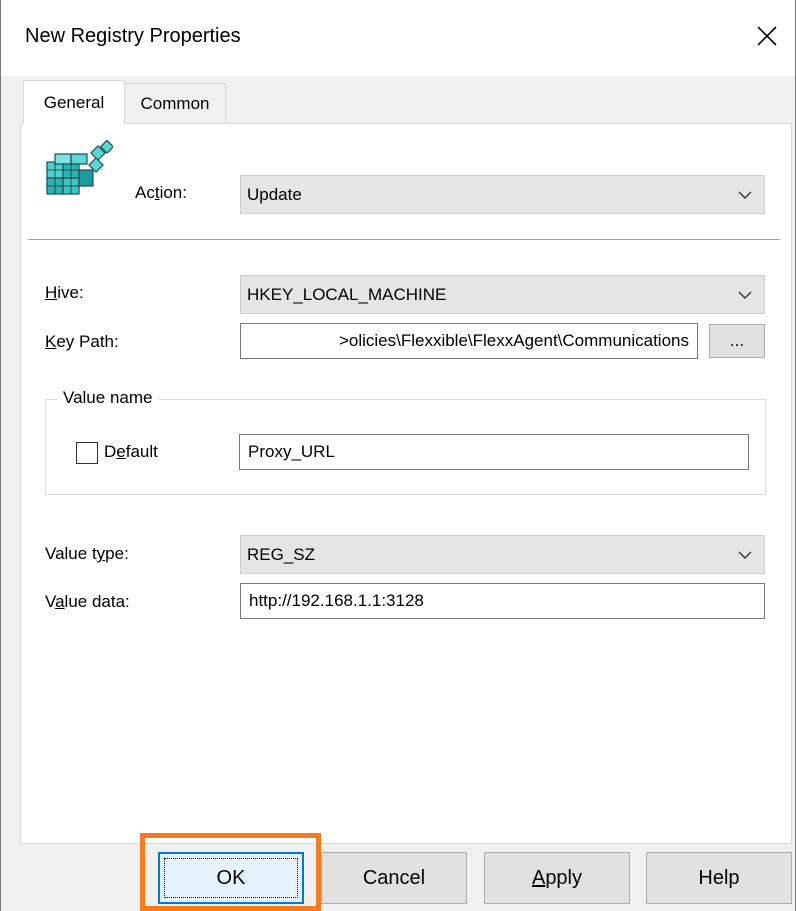  I want to click on separator, so click(404, 239).